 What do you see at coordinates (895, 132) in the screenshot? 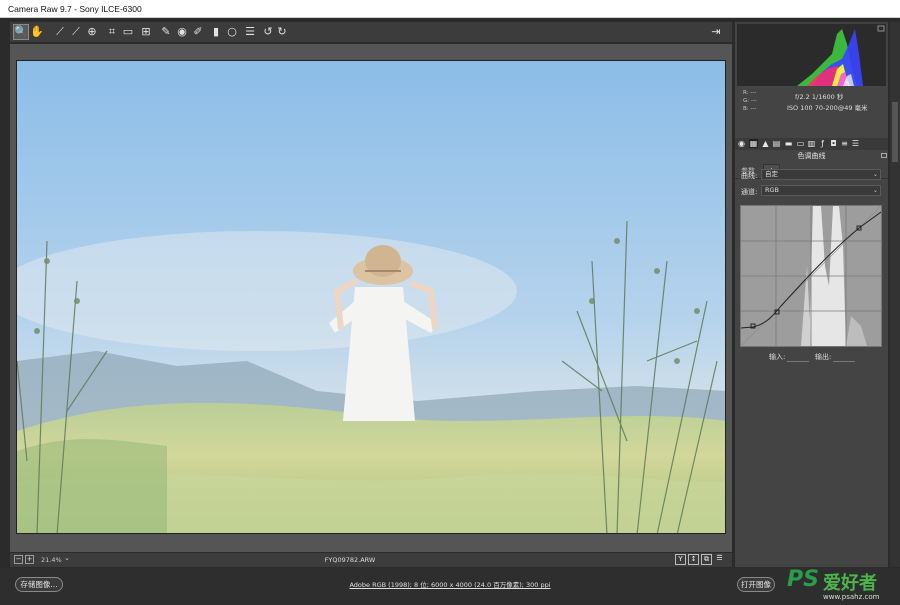
I see `scrollbar-thumb` at bounding box center [895, 132].